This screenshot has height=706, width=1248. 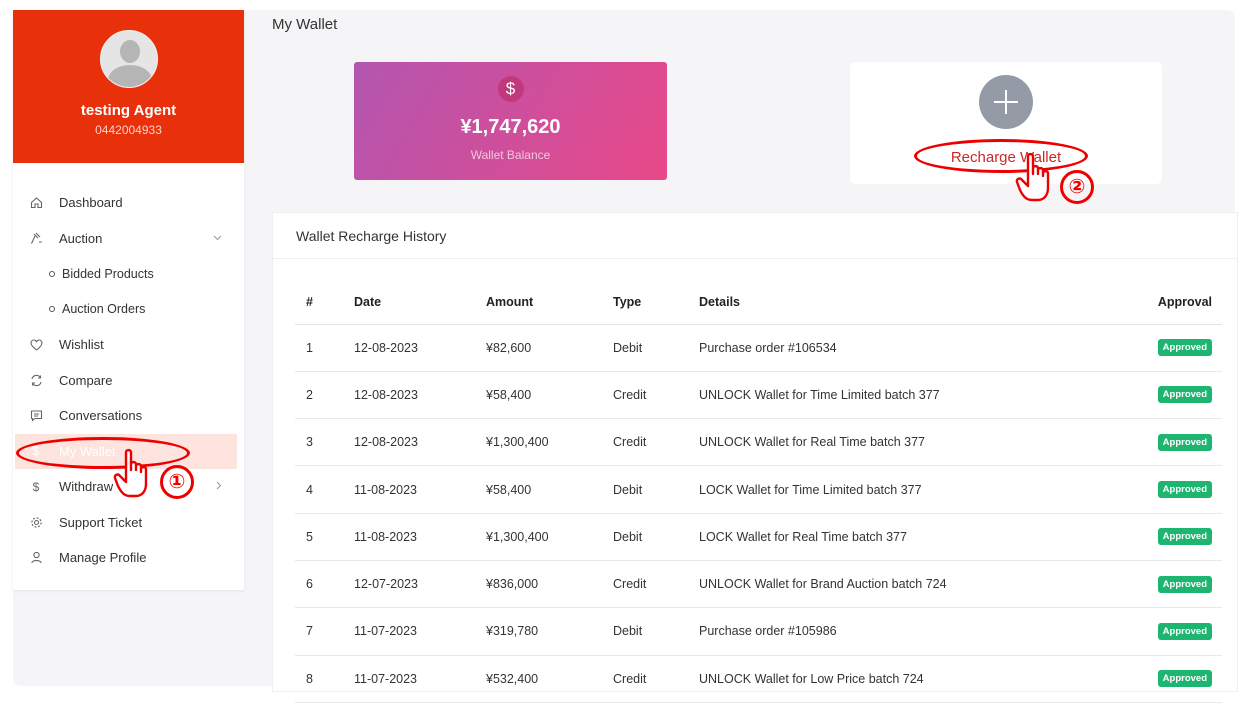 What do you see at coordinates (86, 487) in the screenshot?
I see `sidebar-item-label: Withdraw` at bounding box center [86, 487].